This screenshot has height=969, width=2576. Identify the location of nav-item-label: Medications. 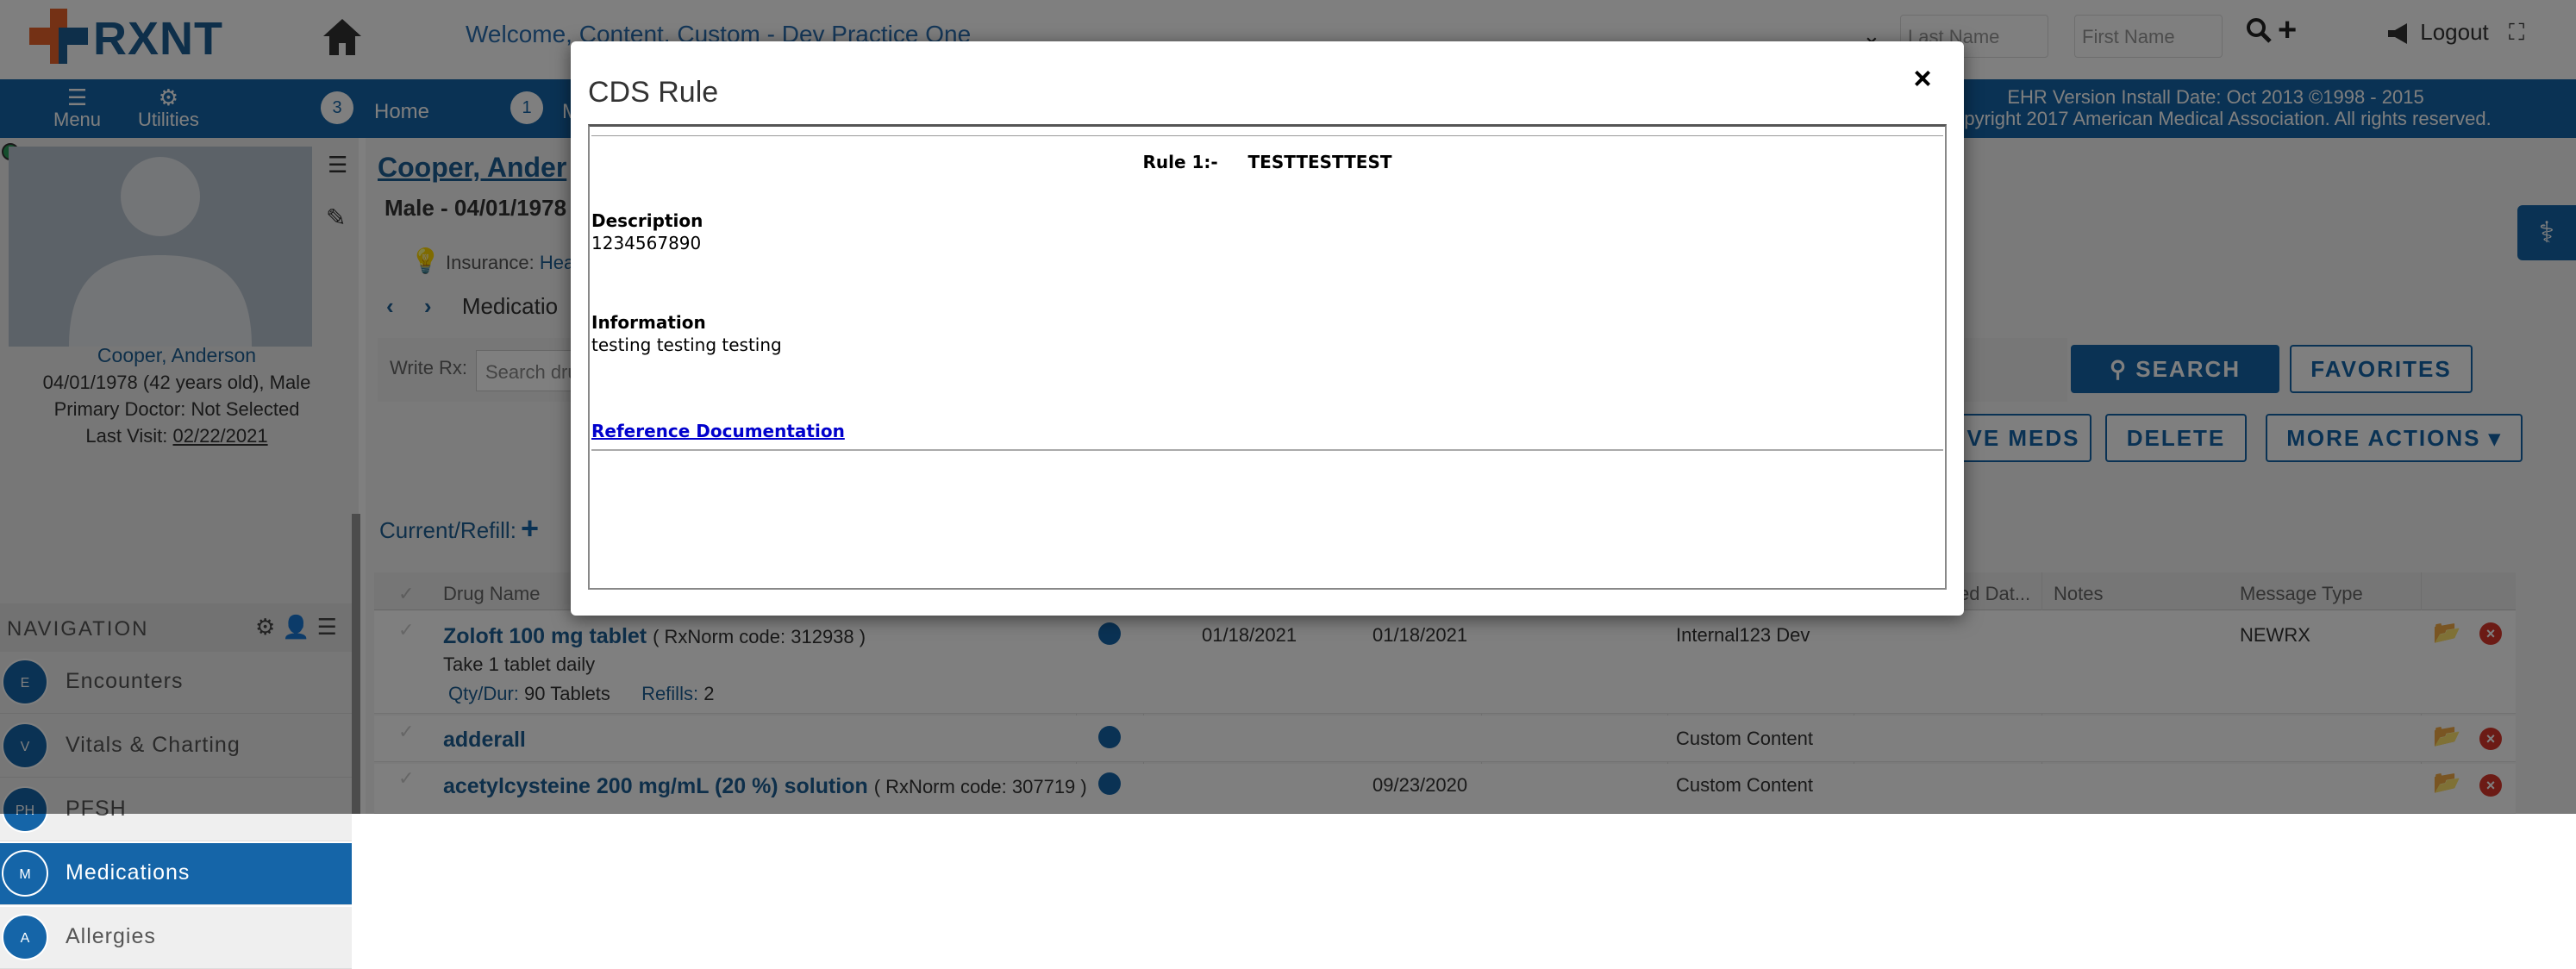
(129, 872).